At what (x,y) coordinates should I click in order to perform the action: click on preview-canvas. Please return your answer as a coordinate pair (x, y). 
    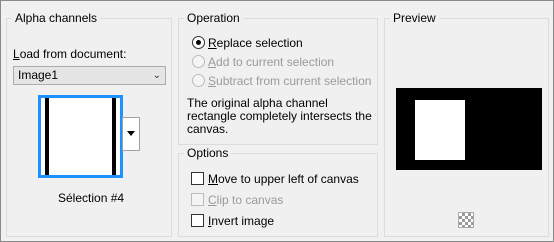
    Looking at the image, I should click on (469, 129).